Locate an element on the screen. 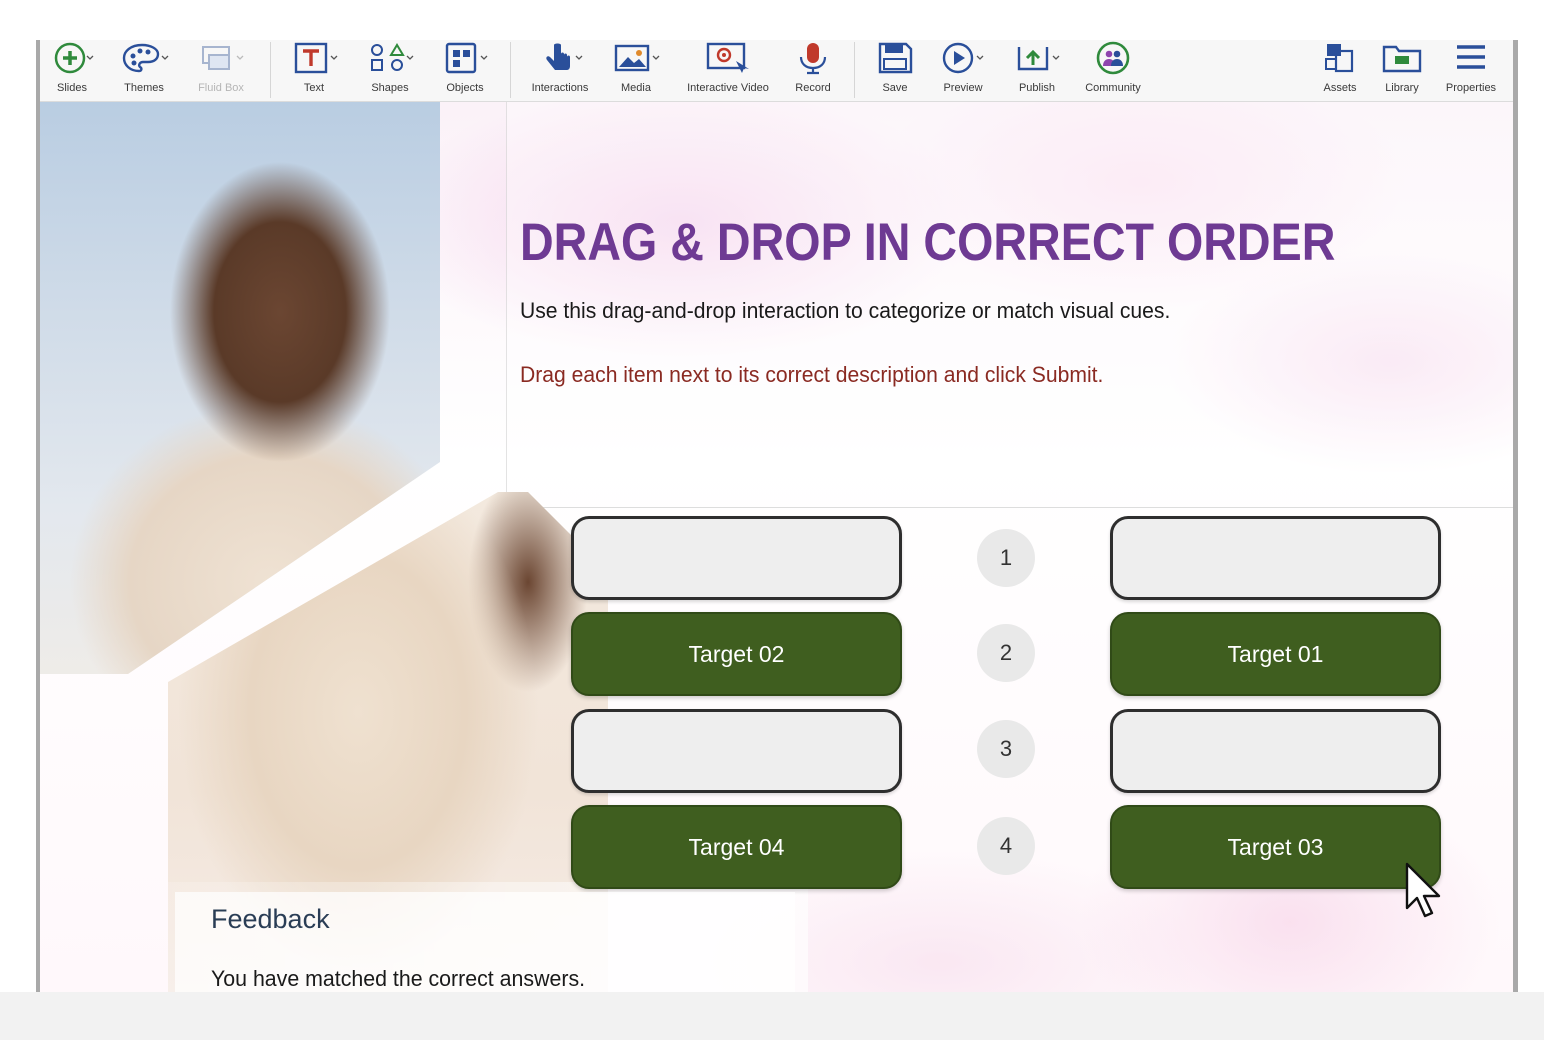 This screenshot has width=1544, height=1040. properties-button: Properties is located at coordinates (1471, 71).